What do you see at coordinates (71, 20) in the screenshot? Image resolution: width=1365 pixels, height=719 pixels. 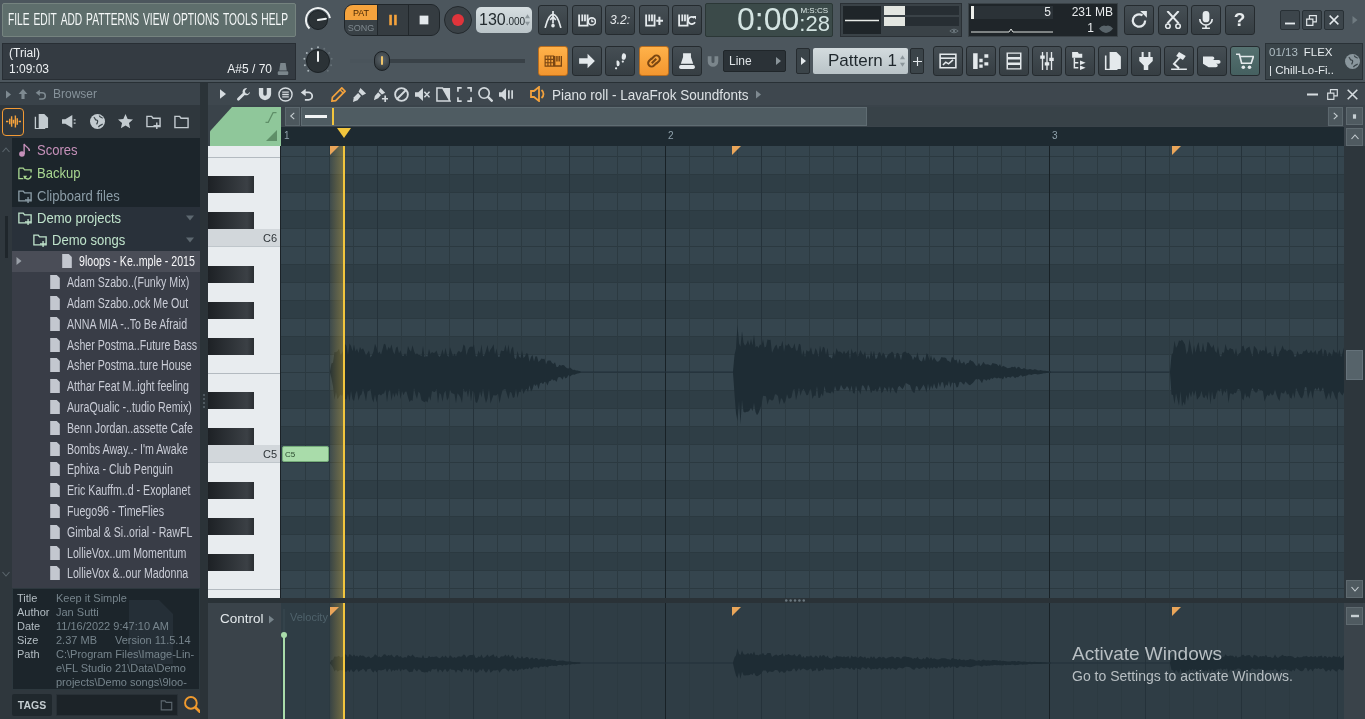 I see `menu-item: ADD` at bounding box center [71, 20].